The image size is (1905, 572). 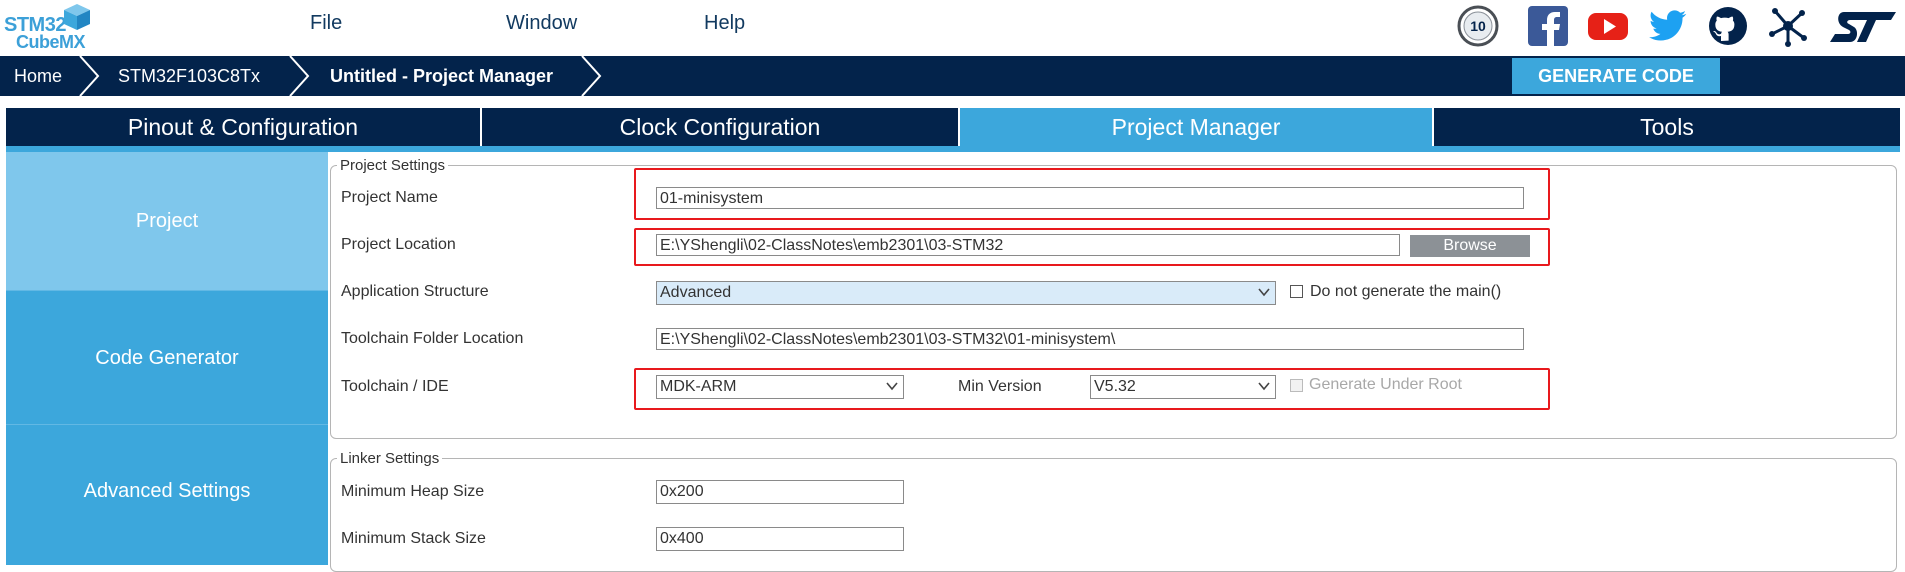 I want to click on project-settings-legend: Project Settings, so click(x=393, y=165).